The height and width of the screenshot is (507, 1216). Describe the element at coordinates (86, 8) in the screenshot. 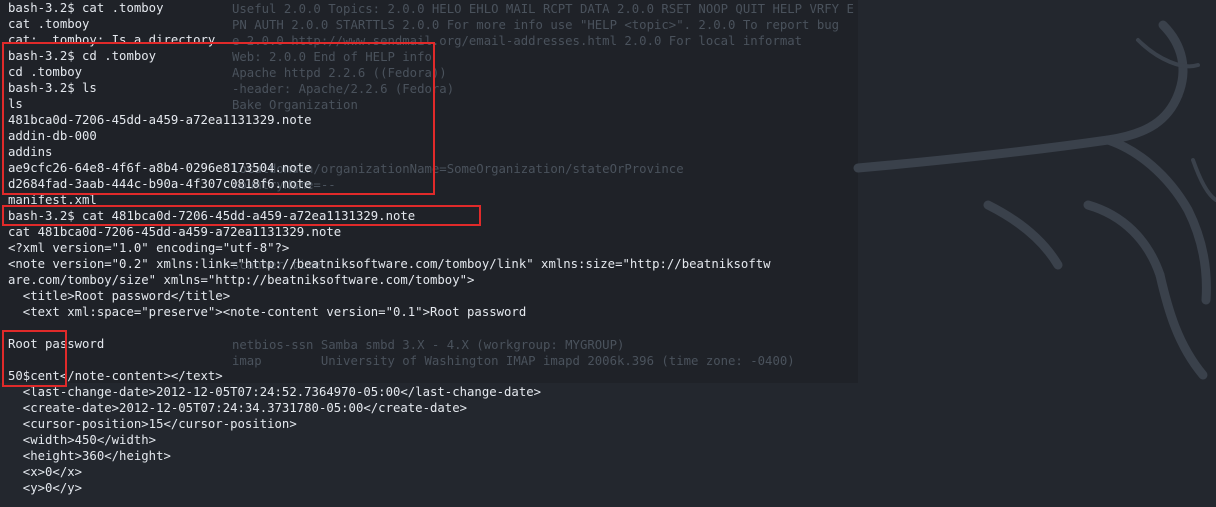

I see `terminal-line: bash-3.2$ cat .tomboy` at that location.